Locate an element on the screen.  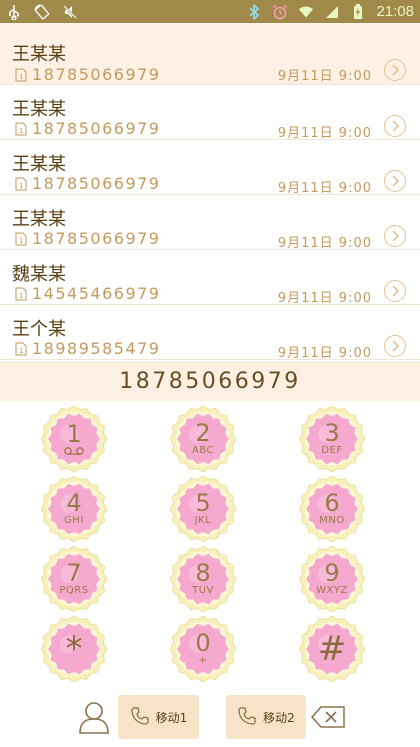
alarm-icon is located at coordinates (280, 12).